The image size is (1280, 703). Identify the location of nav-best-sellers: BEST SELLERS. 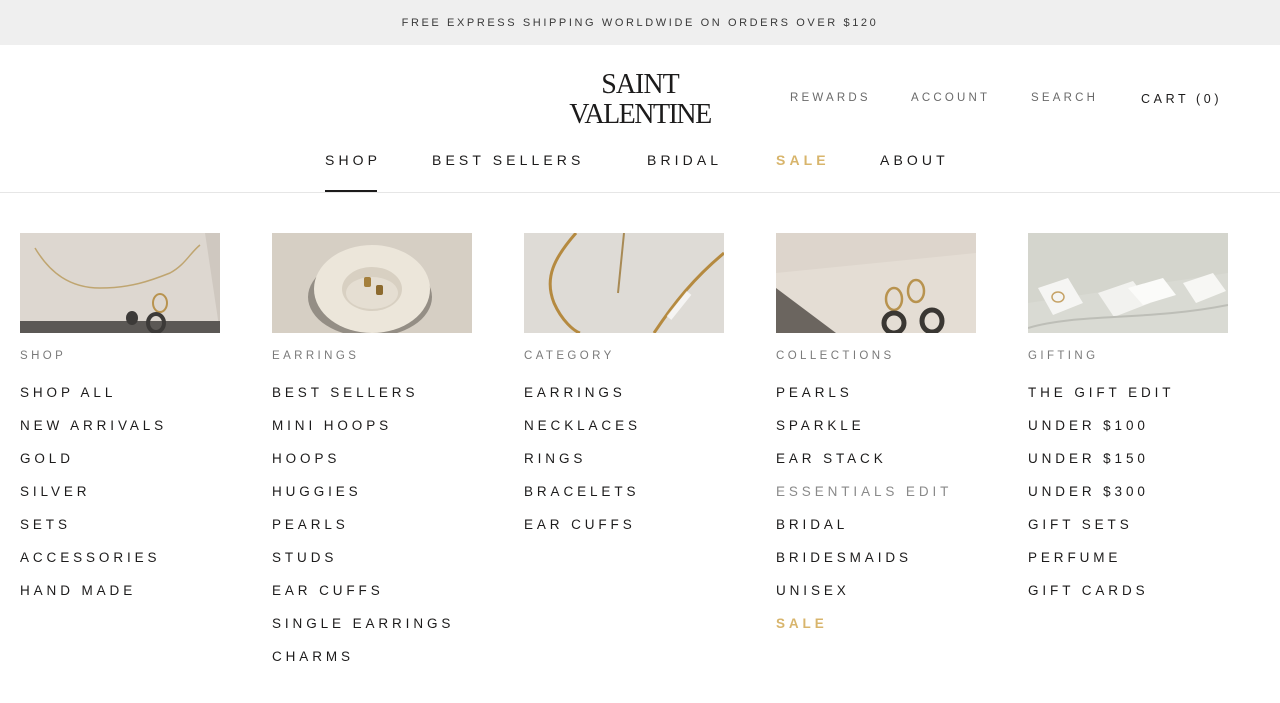
(508, 172).